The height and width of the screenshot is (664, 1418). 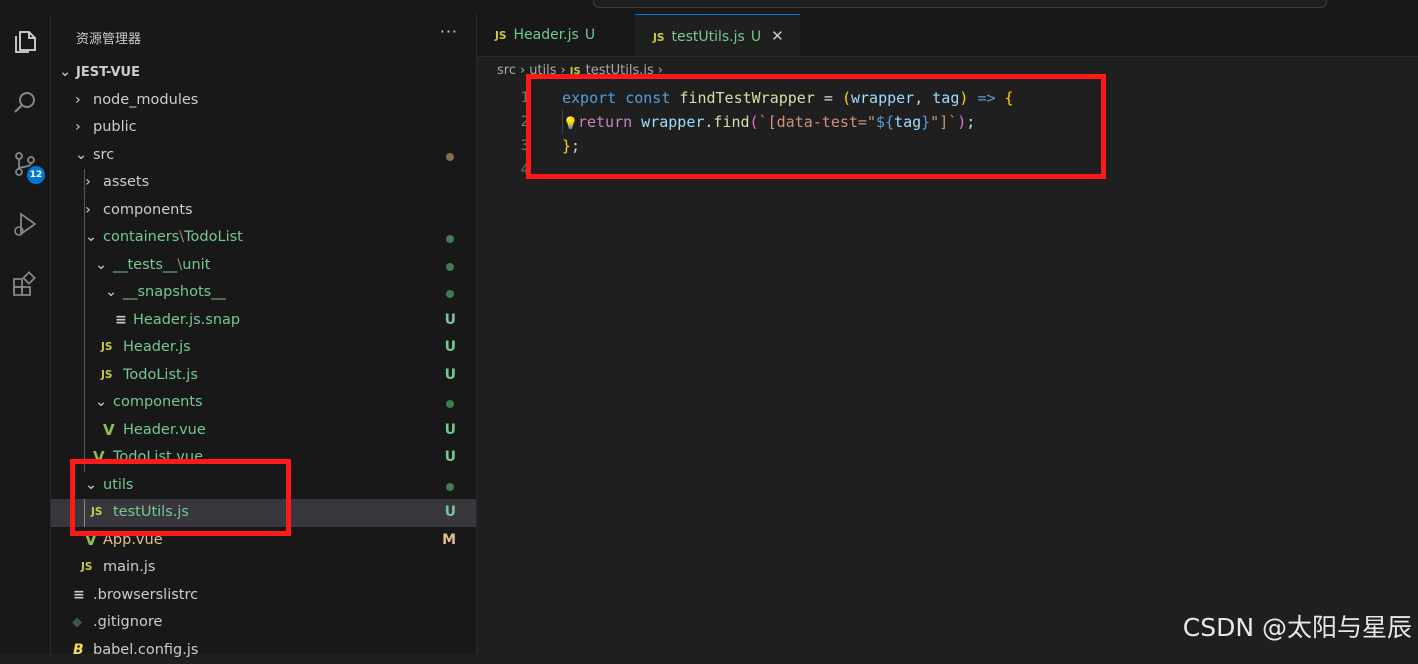 I want to click on tree-item-snapshots: ⌄ __snapshots__, so click(x=263, y=293).